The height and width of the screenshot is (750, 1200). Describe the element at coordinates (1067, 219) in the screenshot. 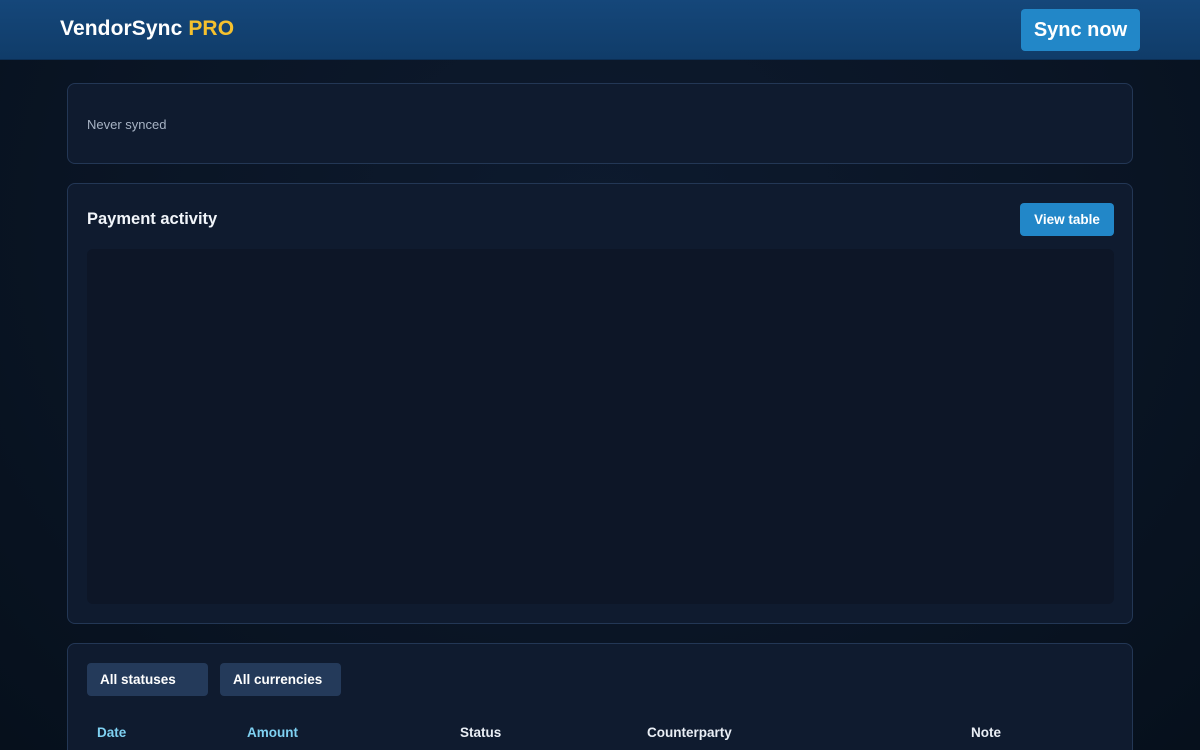

I see `view-table-button: View table` at that location.